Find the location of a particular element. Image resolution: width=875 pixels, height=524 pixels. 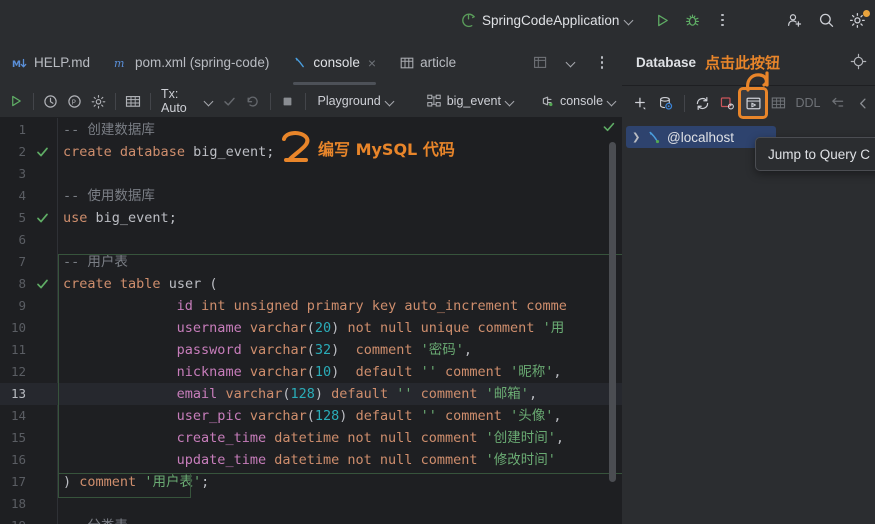

tab-list-button is located at coordinates (571, 63).